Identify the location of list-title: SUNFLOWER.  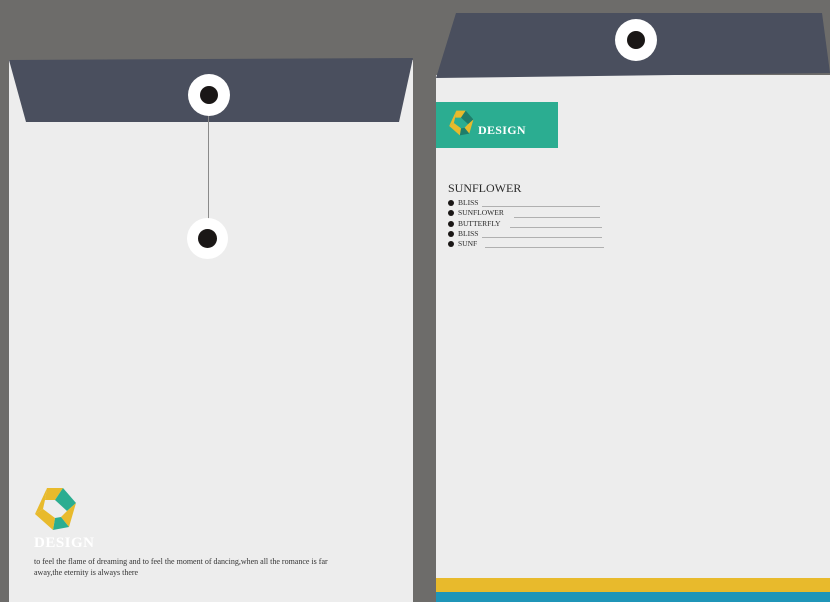
(485, 188).